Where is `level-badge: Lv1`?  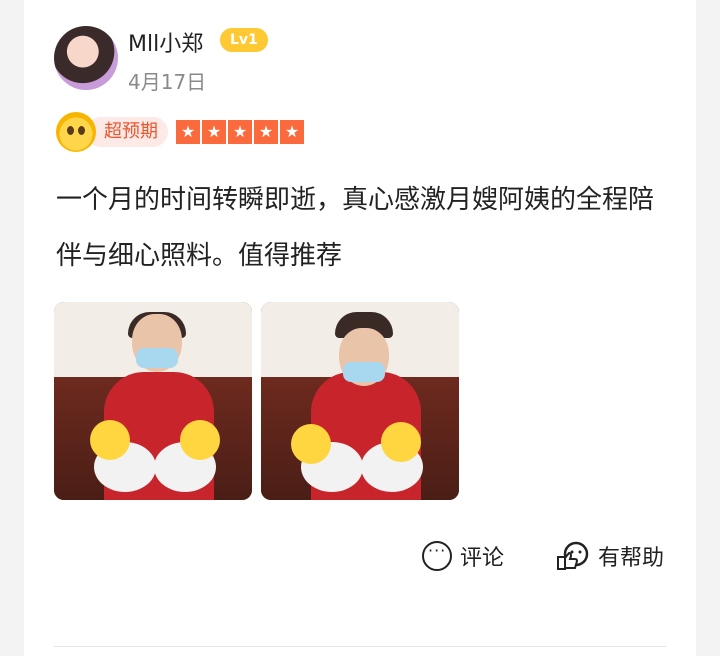
level-badge: Lv1 is located at coordinates (244, 40).